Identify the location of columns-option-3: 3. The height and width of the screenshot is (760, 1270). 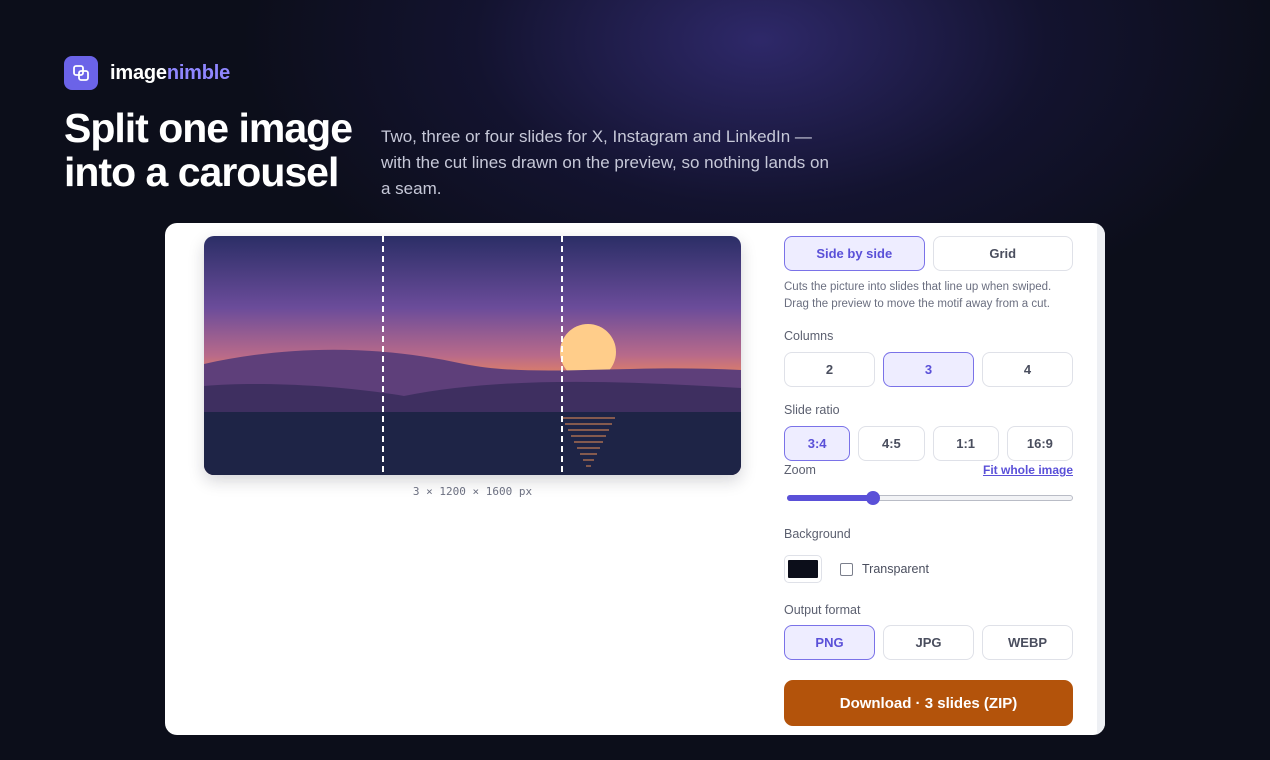
(928, 369).